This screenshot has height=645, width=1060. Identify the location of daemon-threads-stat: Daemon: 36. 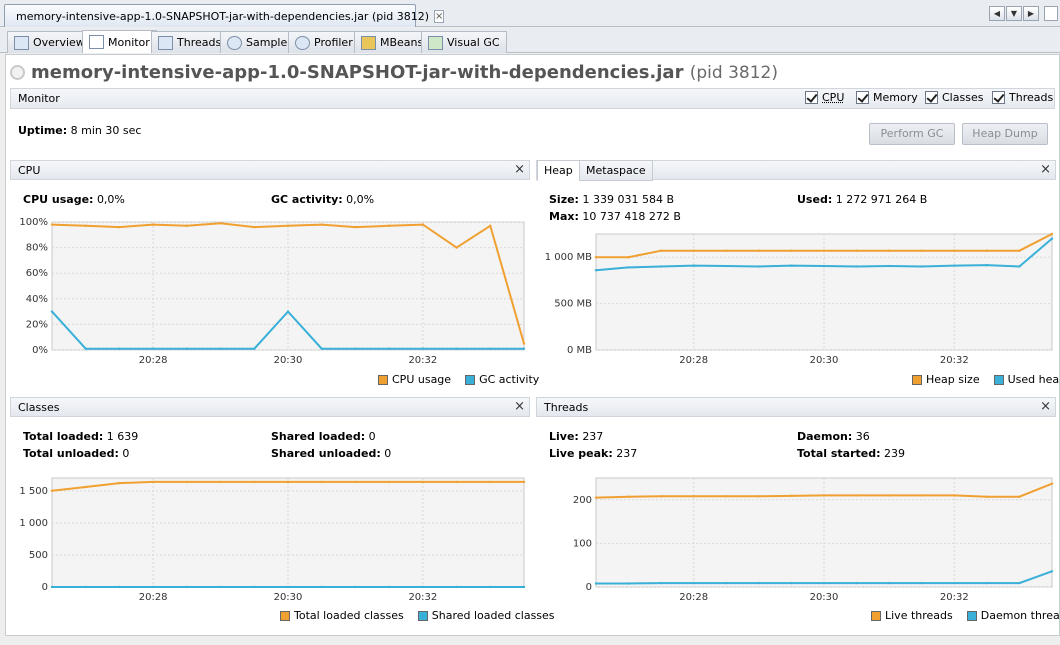
(833, 436).